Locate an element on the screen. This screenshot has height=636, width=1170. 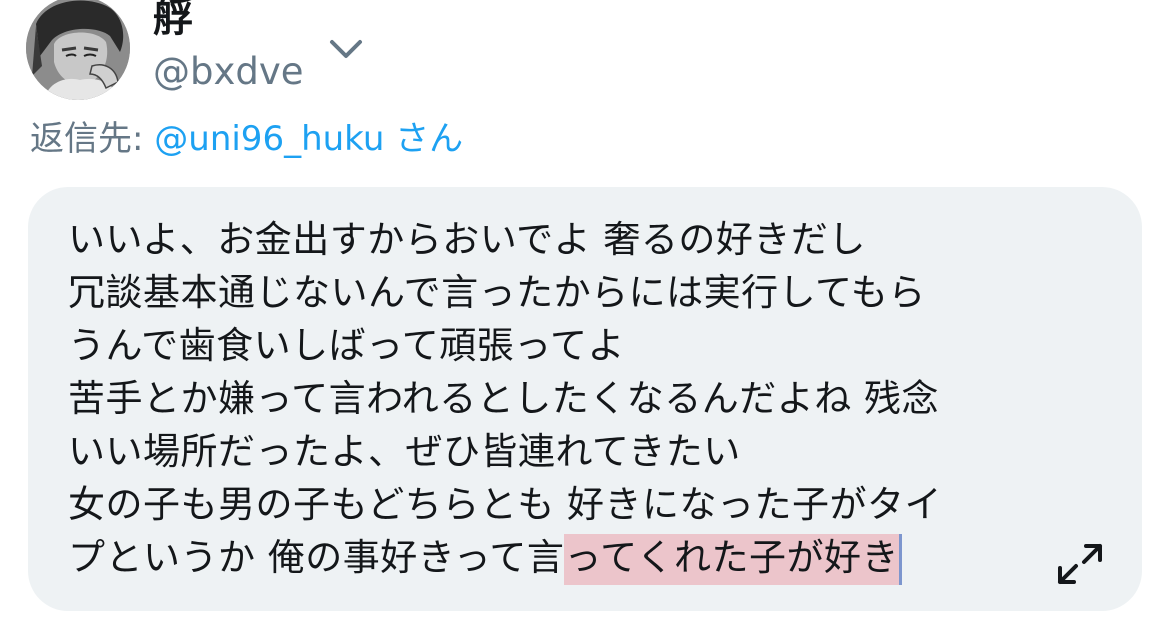
tweet-line: 女の子も男の子もどちらとも 好きになった子がタイ is located at coordinates (505, 504).